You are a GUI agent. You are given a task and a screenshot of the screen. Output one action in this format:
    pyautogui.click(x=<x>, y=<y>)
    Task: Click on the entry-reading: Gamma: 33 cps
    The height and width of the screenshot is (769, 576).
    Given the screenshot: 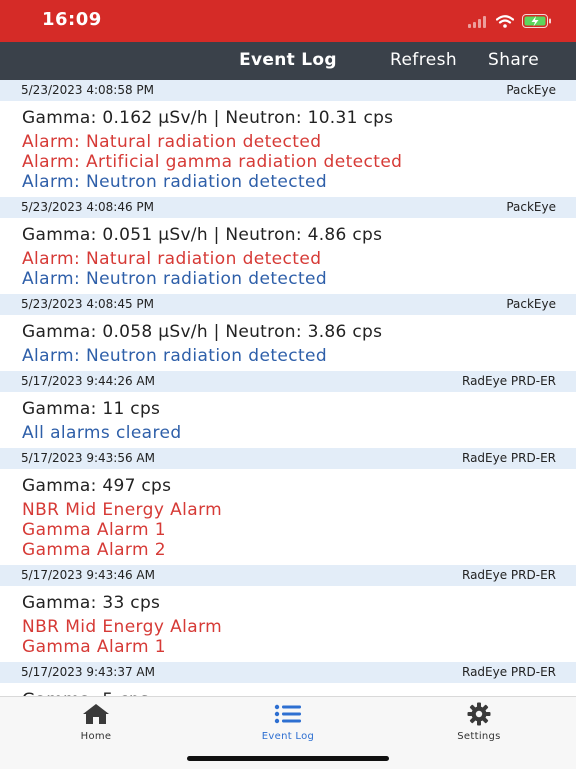 What is the action you would take?
    pyautogui.click(x=91, y=603)
    